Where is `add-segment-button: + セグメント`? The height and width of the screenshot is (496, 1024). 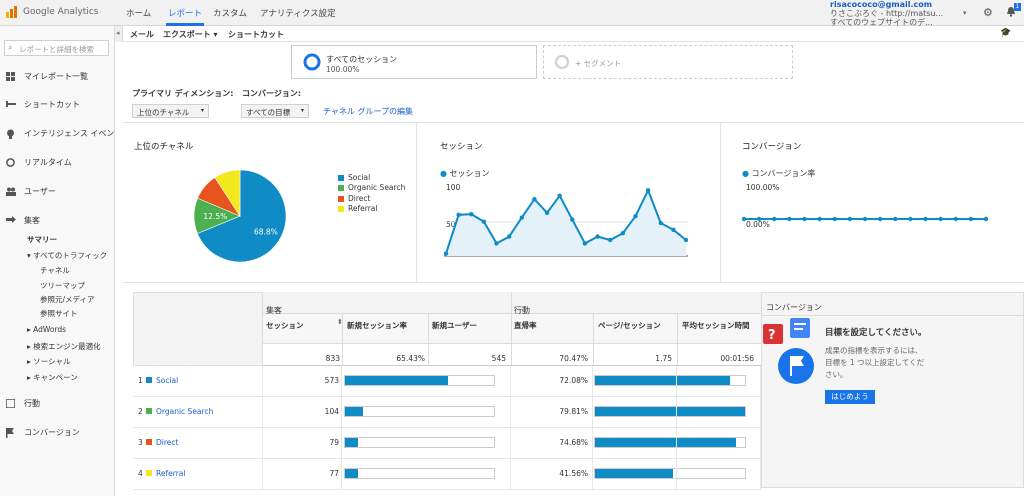
add-segment-button: + セグメント is located at coordinates (668, 62).